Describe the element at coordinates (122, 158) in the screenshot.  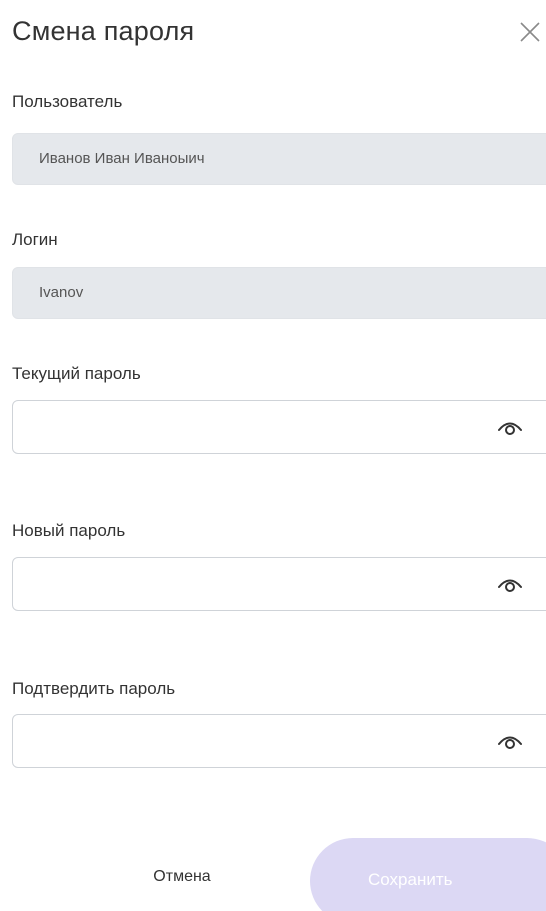
I see `user-value: Иванов Иван Иваноыич` at that location.